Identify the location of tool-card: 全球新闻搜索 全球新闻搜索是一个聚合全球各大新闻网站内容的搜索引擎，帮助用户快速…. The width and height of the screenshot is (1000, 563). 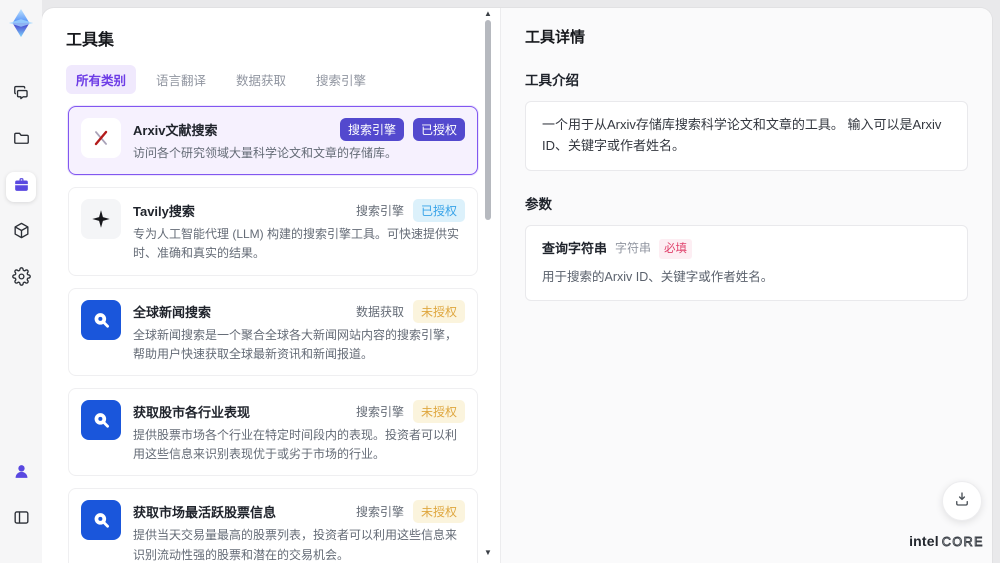
(273, 331).